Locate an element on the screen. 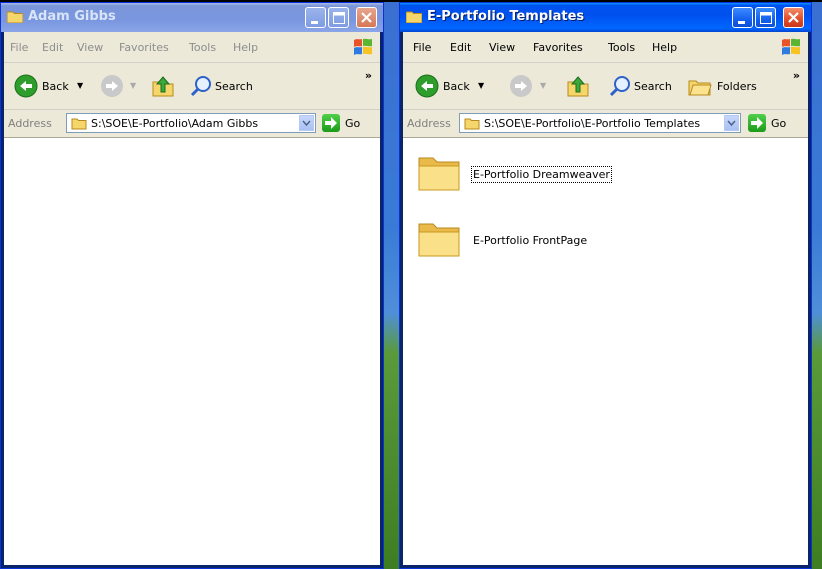 The height and width of the screenshot is (569, 822). folder-item-dreamweaver: E-Portfolio Dreamweaver is located at coordinates (527, 174).